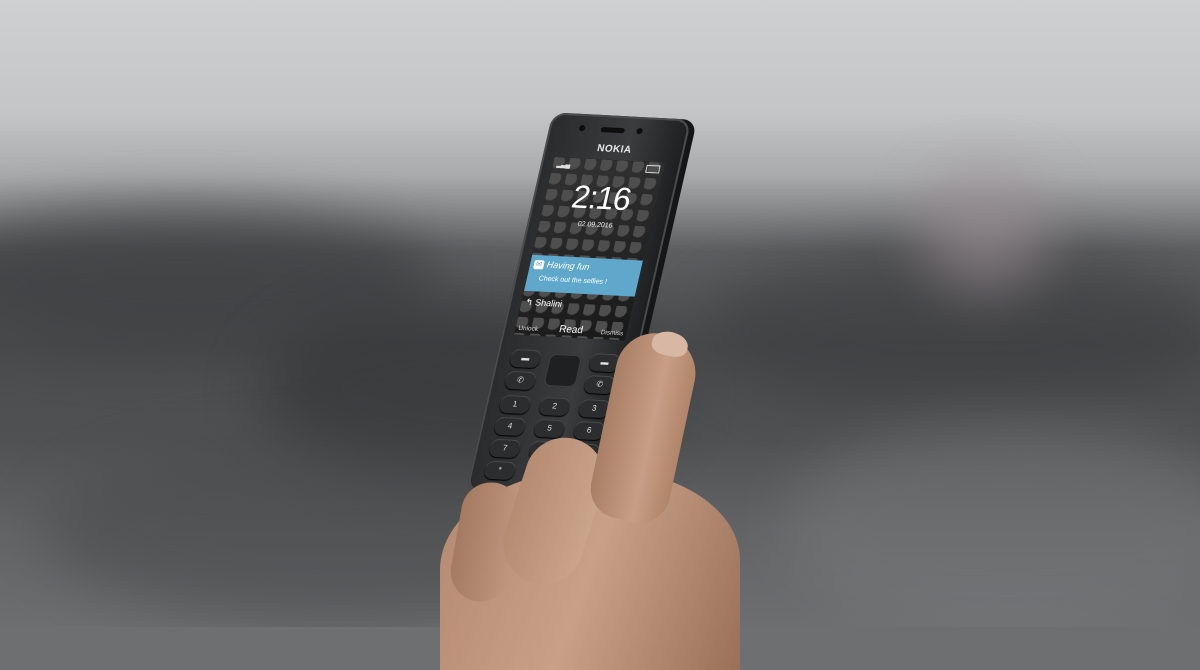 The height and width of the screenshot is (670, 1200). I want to click on softkey-dismiss: Dismiss, so click(612, 333).